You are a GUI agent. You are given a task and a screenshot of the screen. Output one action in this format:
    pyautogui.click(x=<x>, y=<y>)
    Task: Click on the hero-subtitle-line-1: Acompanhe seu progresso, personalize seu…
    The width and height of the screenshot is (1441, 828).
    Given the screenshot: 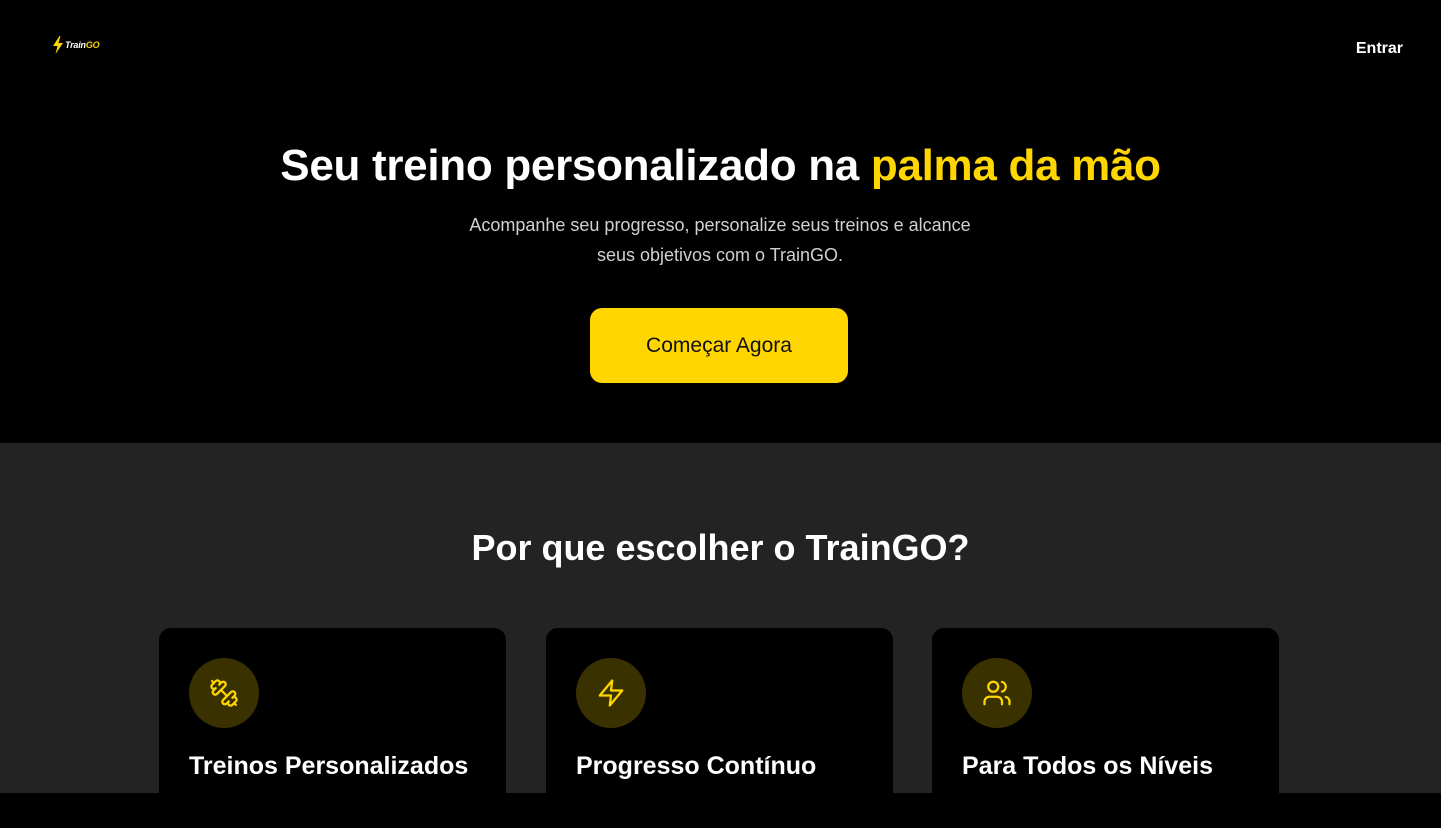 What is the action you would take?
    pyautogui.click(x=720, y=225)
    